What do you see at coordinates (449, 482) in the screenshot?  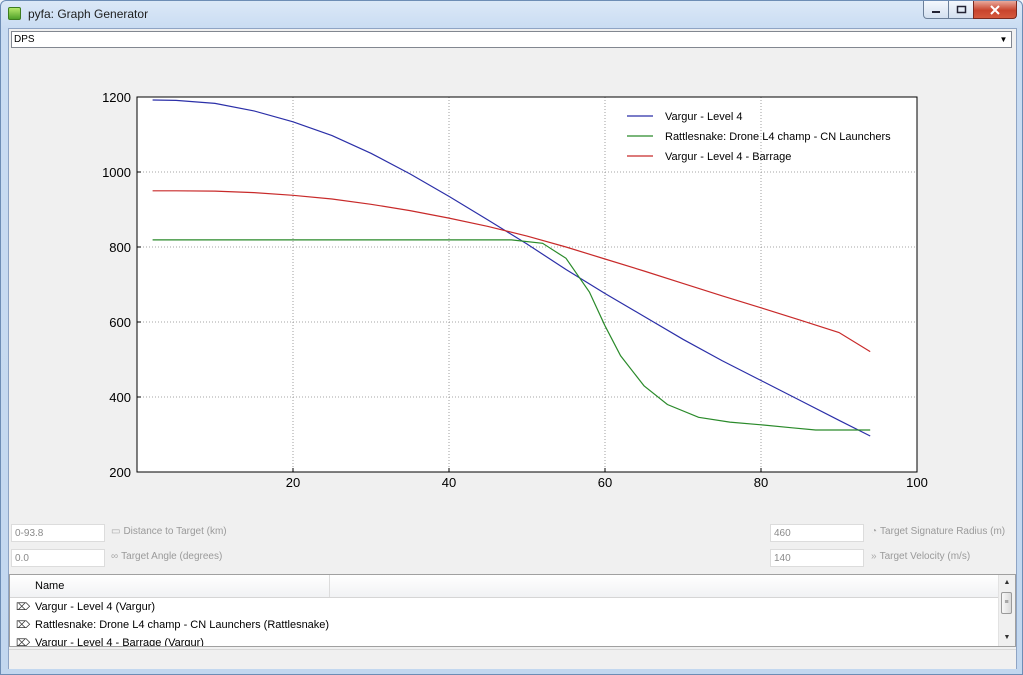 I see `x-tick-label: 40` at bounding box center [449, 482].